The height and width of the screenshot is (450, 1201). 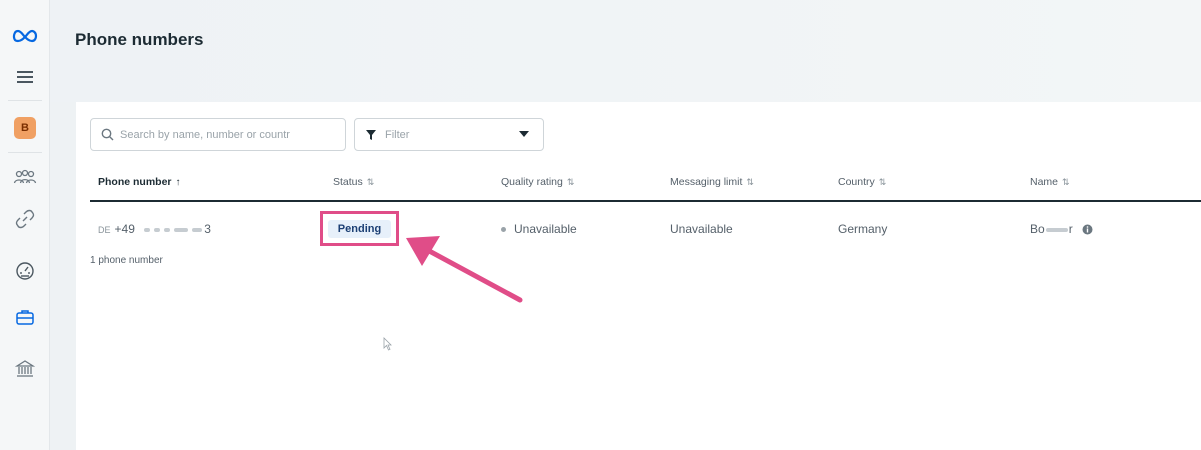 What do you see at coordinates (387, 344) in the screenshot?
I see `mouse-cursor-icon` at bounding box center [387, 344].